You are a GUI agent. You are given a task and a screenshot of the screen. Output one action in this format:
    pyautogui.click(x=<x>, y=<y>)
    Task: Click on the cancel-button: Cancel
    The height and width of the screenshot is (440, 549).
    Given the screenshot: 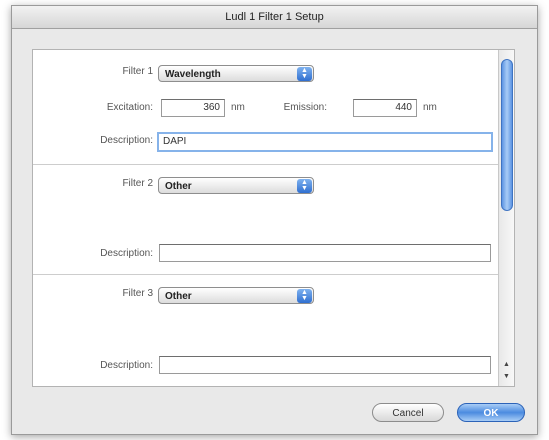 What is the action you would take?
    pyautogui.click(x=408, y=412)
    